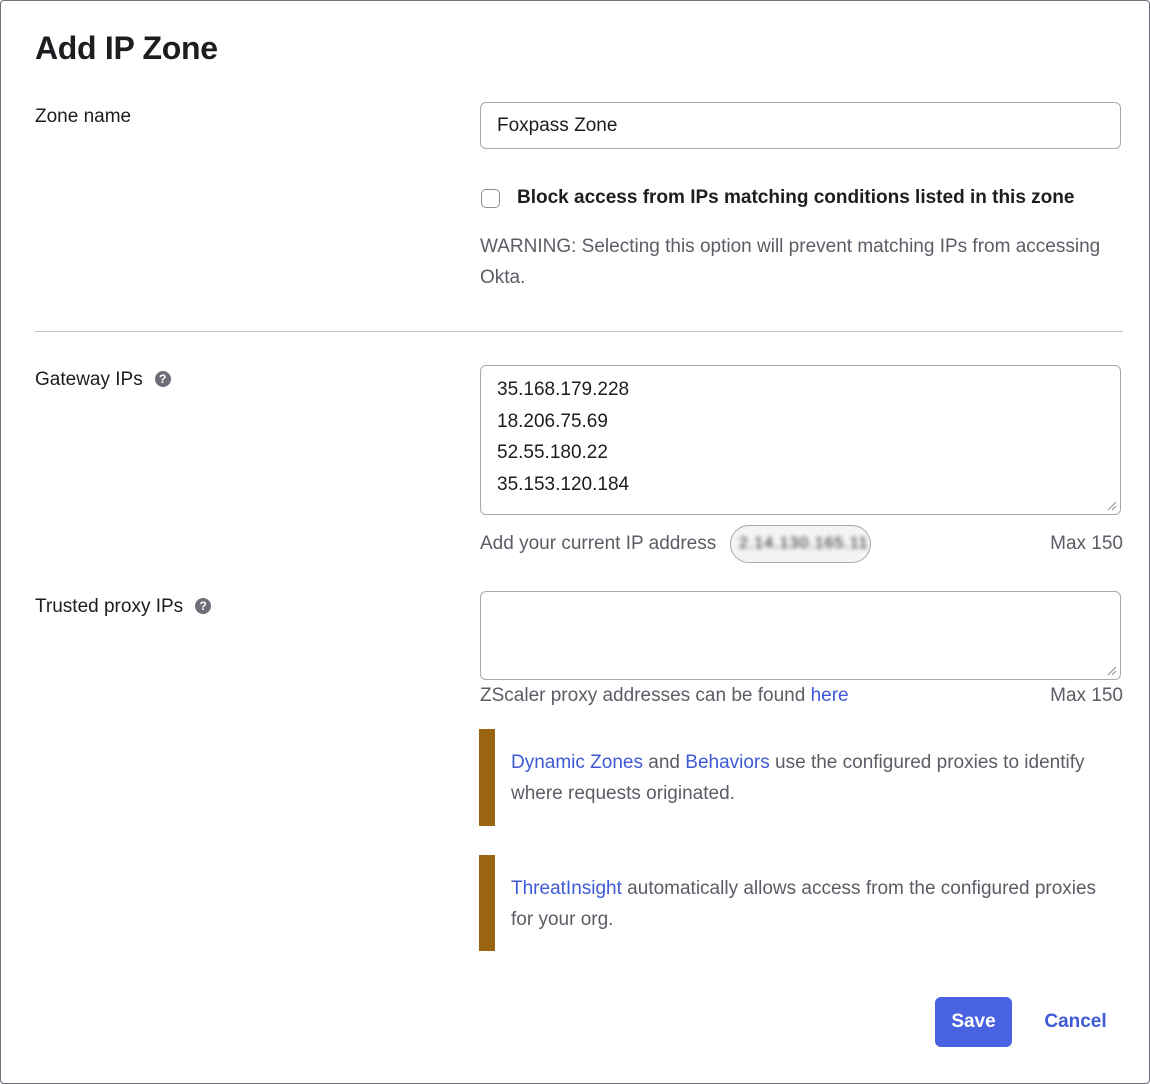 This screenshot has height=1084, width=1150. What do you see at coordinates (830, 695) in the screenshot?
I see `zscaler-here-link: here` at bounding box center [830, 695].